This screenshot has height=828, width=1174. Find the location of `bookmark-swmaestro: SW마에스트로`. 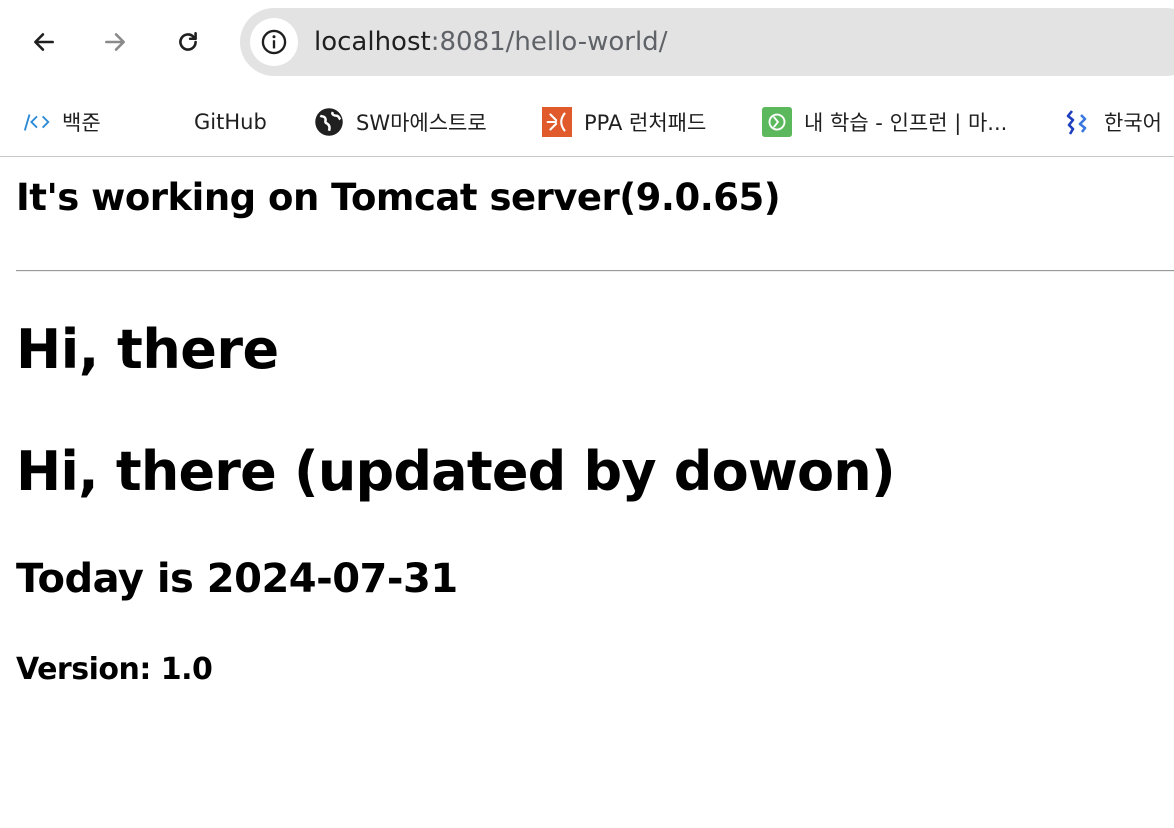

bookmark-swmaestro: SW마에스트로 is located at coordinates (400, 122).